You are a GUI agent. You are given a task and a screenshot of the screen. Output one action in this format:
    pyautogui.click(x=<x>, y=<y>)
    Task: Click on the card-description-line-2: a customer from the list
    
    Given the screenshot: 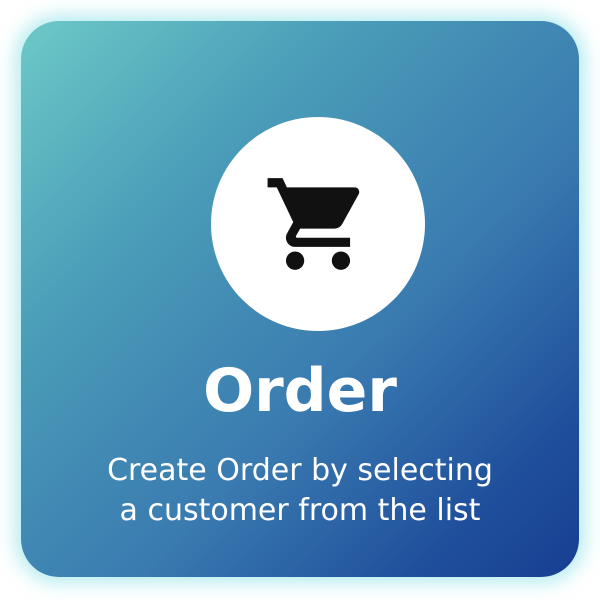 What is the action you would take?
    pyautogui.click(x=300, y=510)
    